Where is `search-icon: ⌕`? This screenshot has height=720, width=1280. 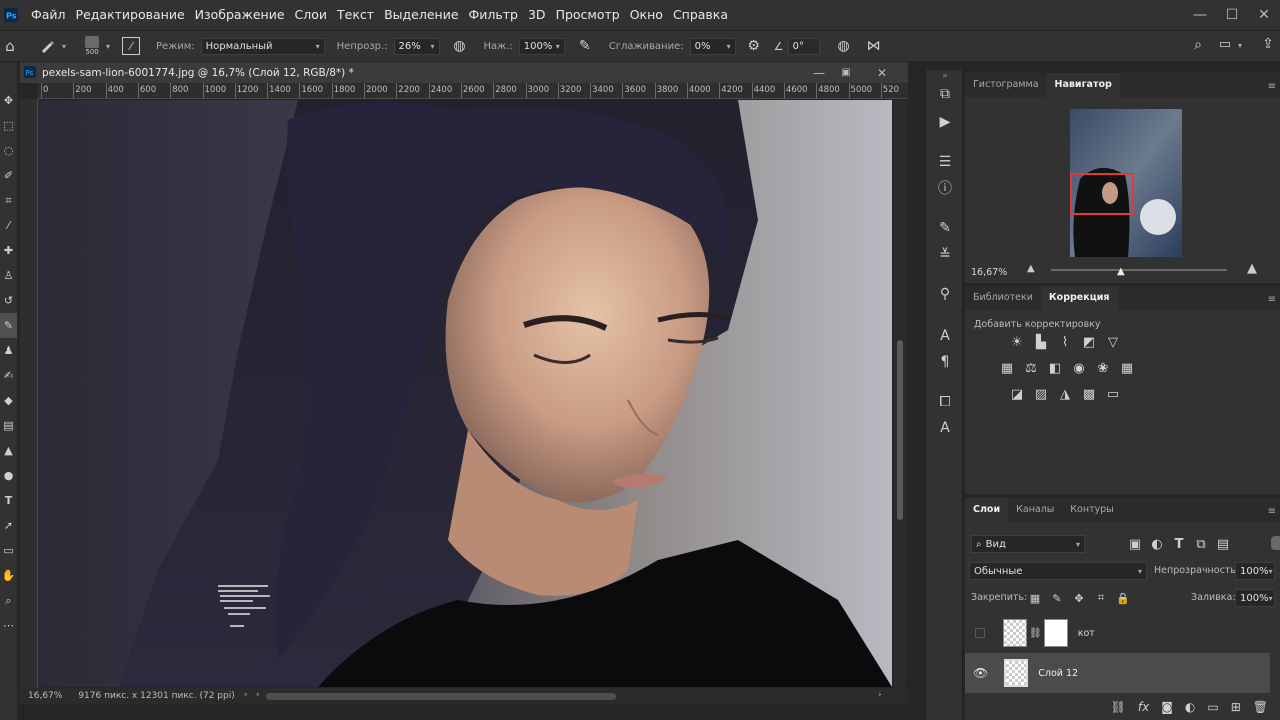
search-icon: ⌕ is located at coordinates (1198, 45).